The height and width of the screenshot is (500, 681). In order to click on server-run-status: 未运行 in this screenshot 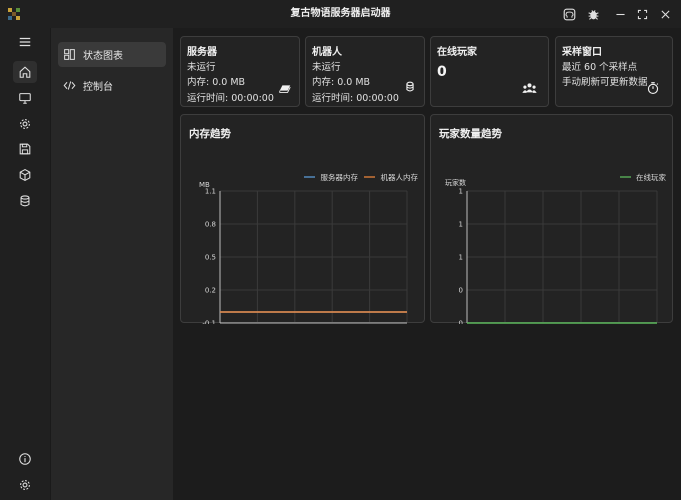, I will do `click(201, 67)`.